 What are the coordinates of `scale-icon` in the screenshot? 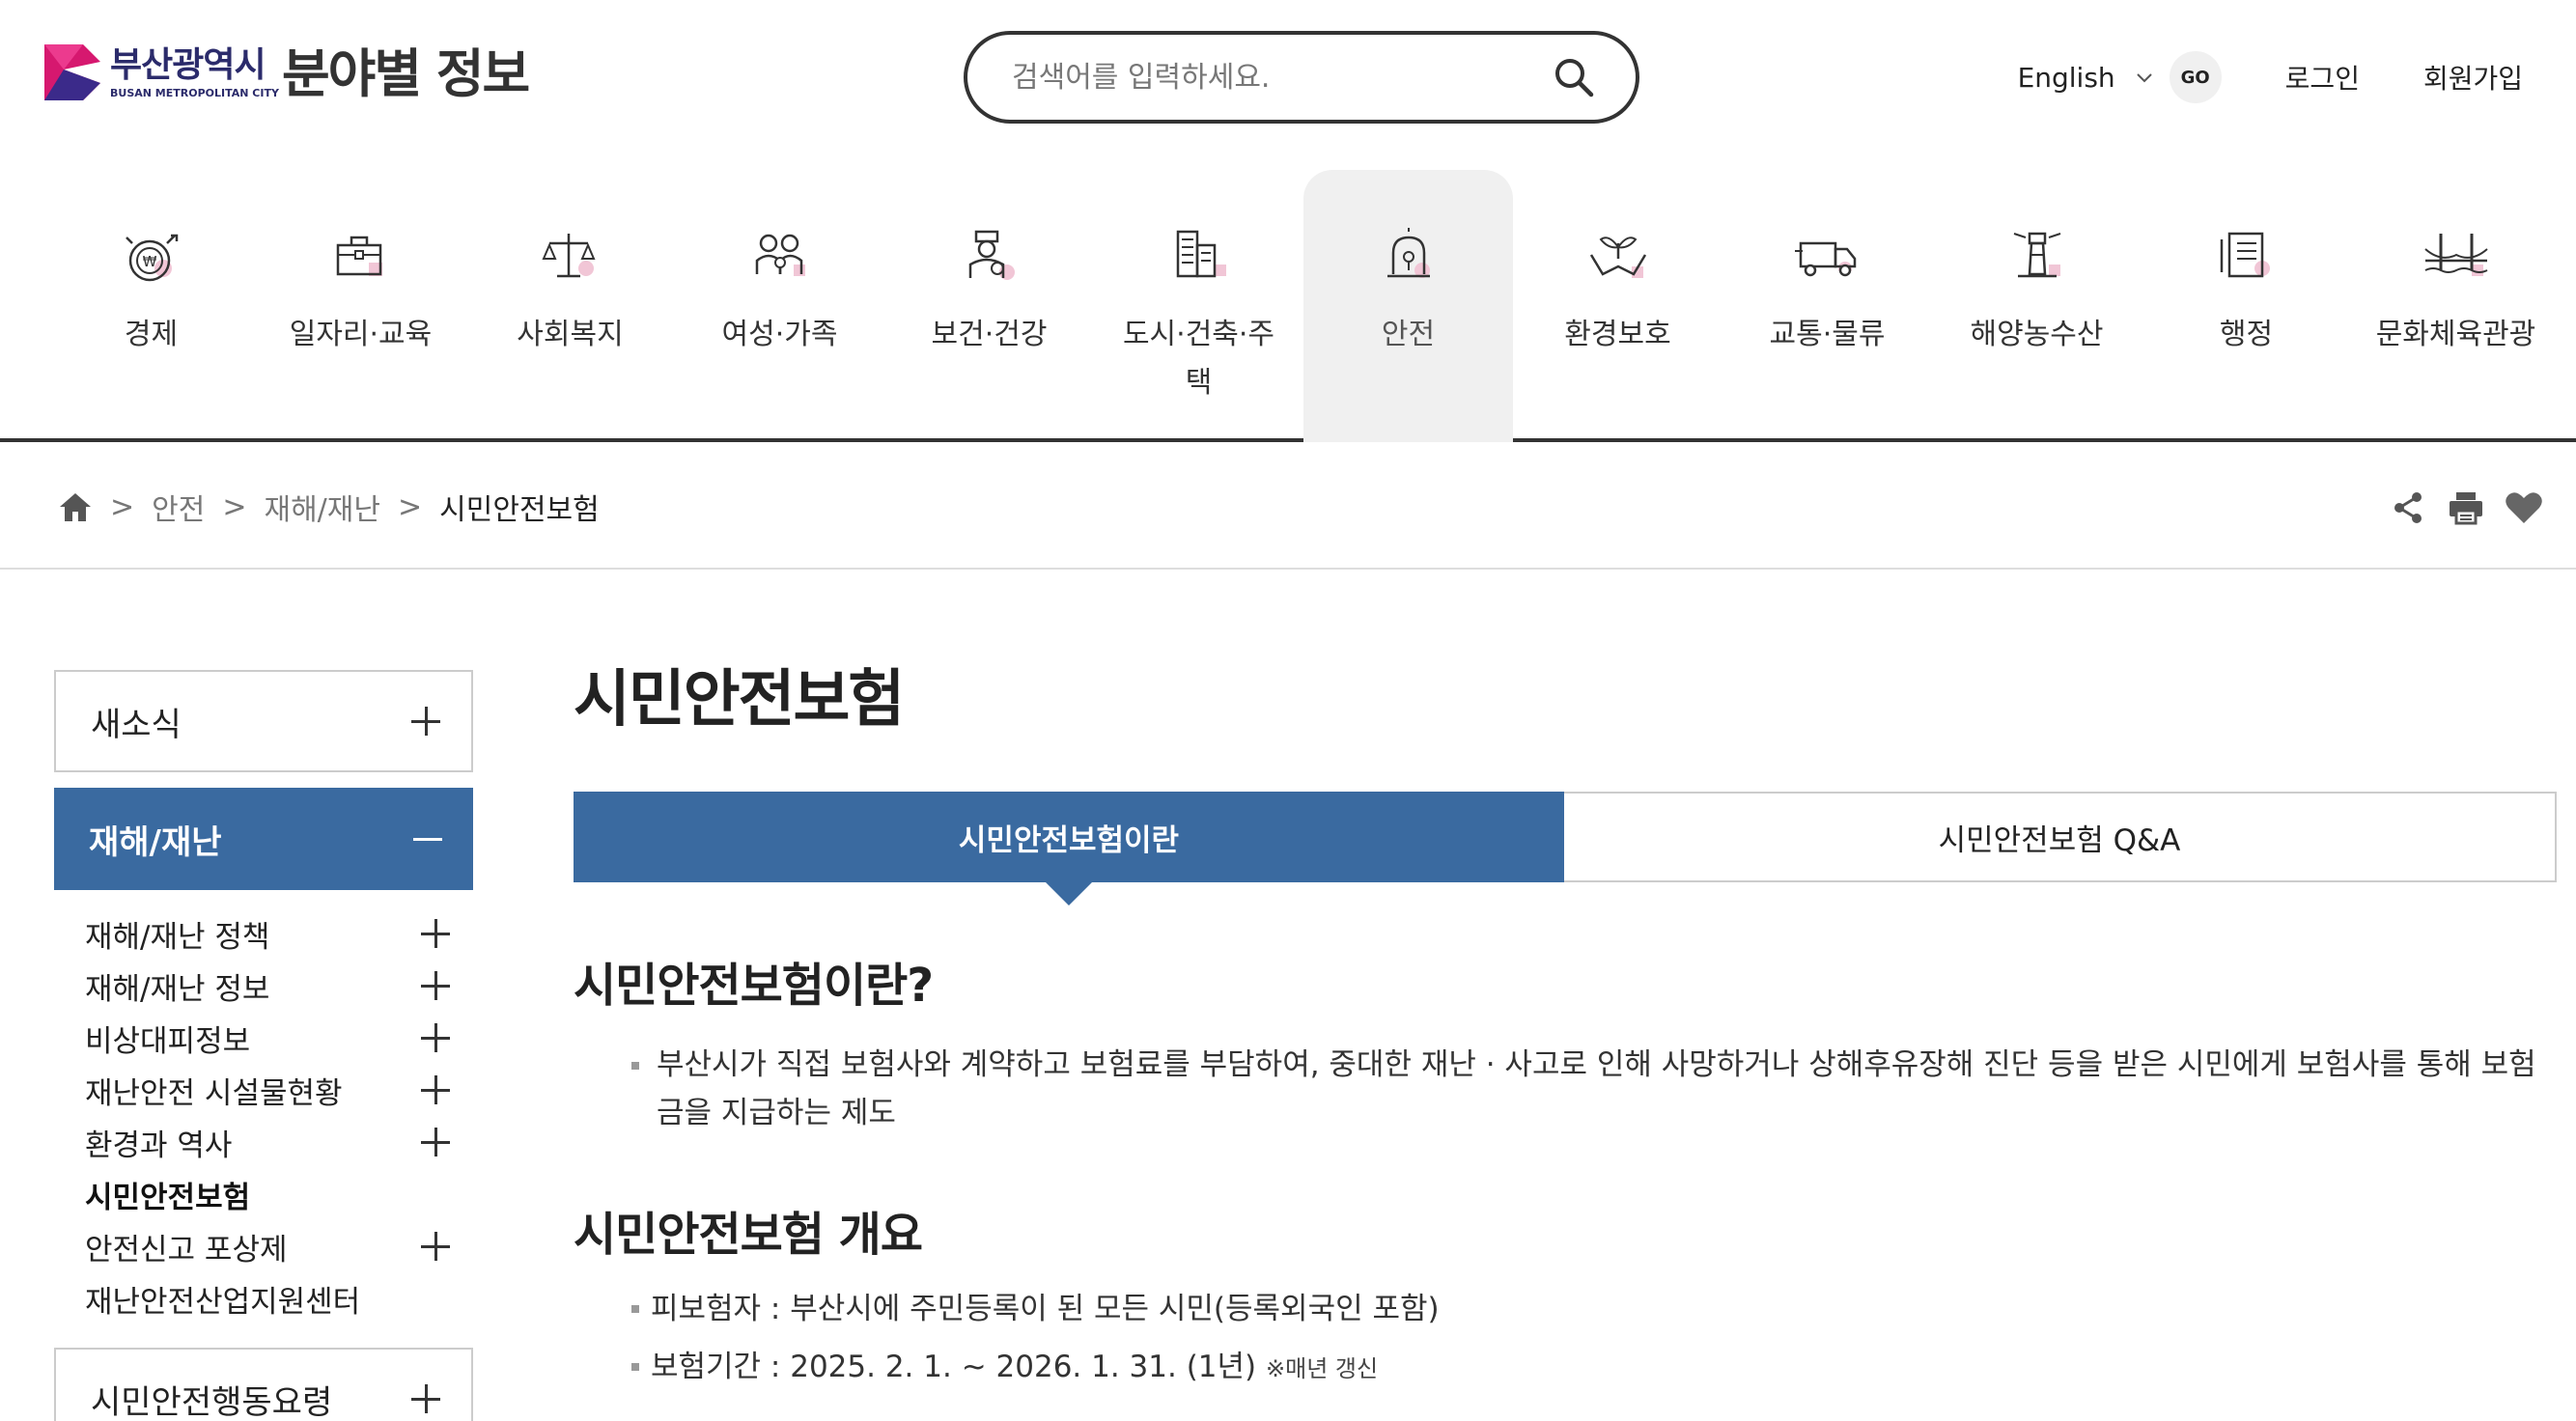 It's located at (568, 256).